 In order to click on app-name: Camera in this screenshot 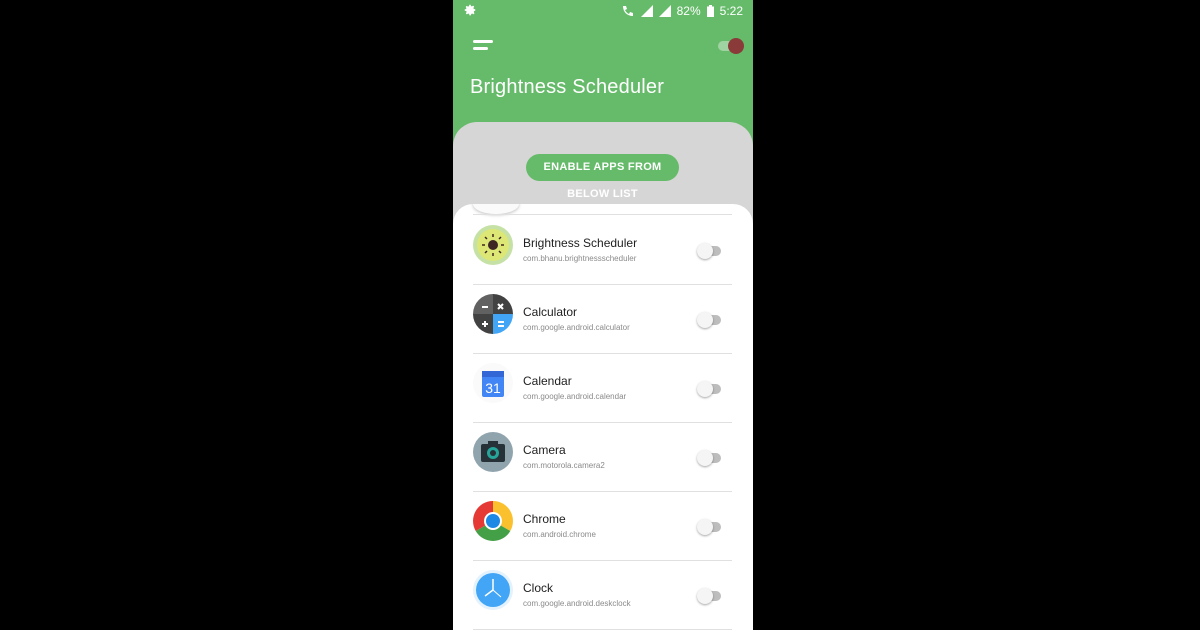, I will do `click(544, 450)`.